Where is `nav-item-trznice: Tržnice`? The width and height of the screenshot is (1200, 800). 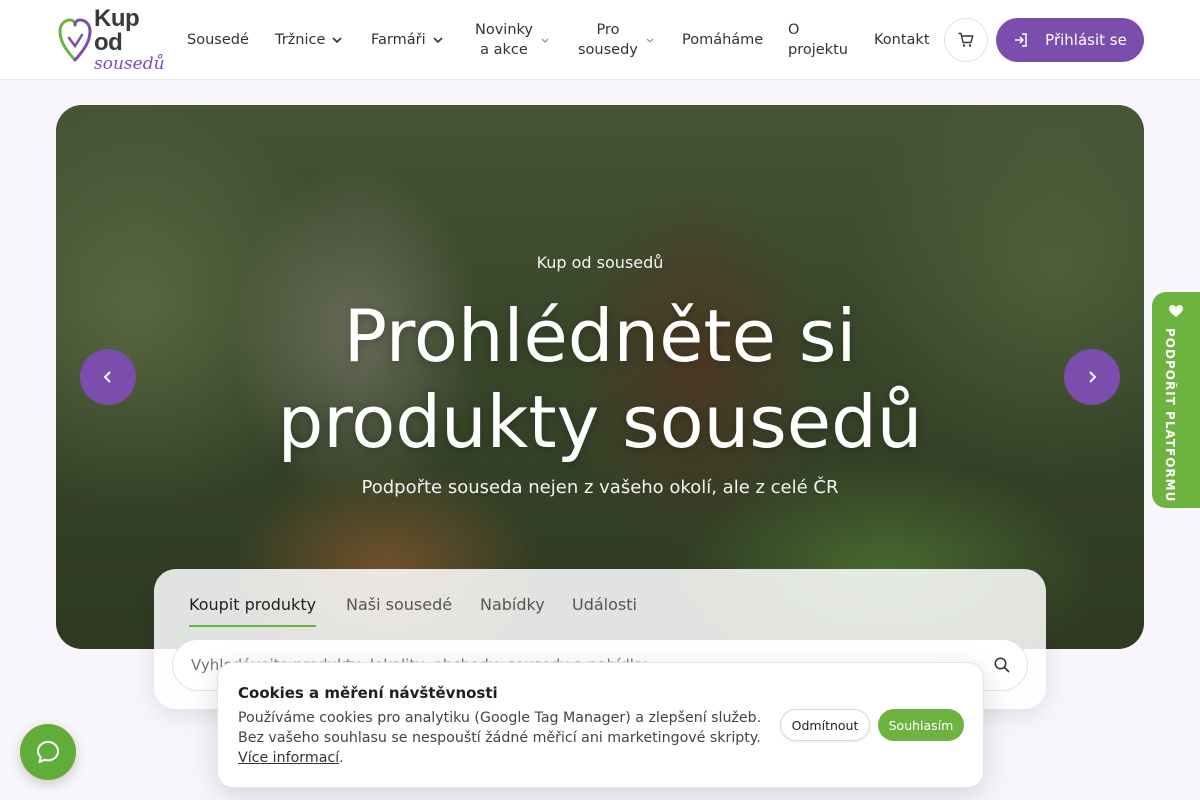 nav-item-trznice: Tržnice is located at coordinates (309, 40).